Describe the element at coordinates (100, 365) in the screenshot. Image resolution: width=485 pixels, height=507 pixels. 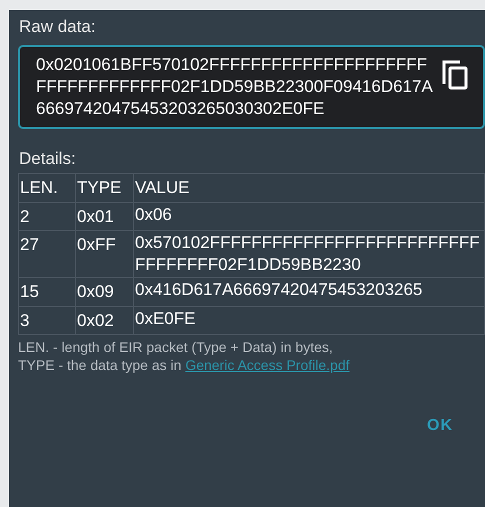
I see `note-text: TYPE - the data type as in` at that location.